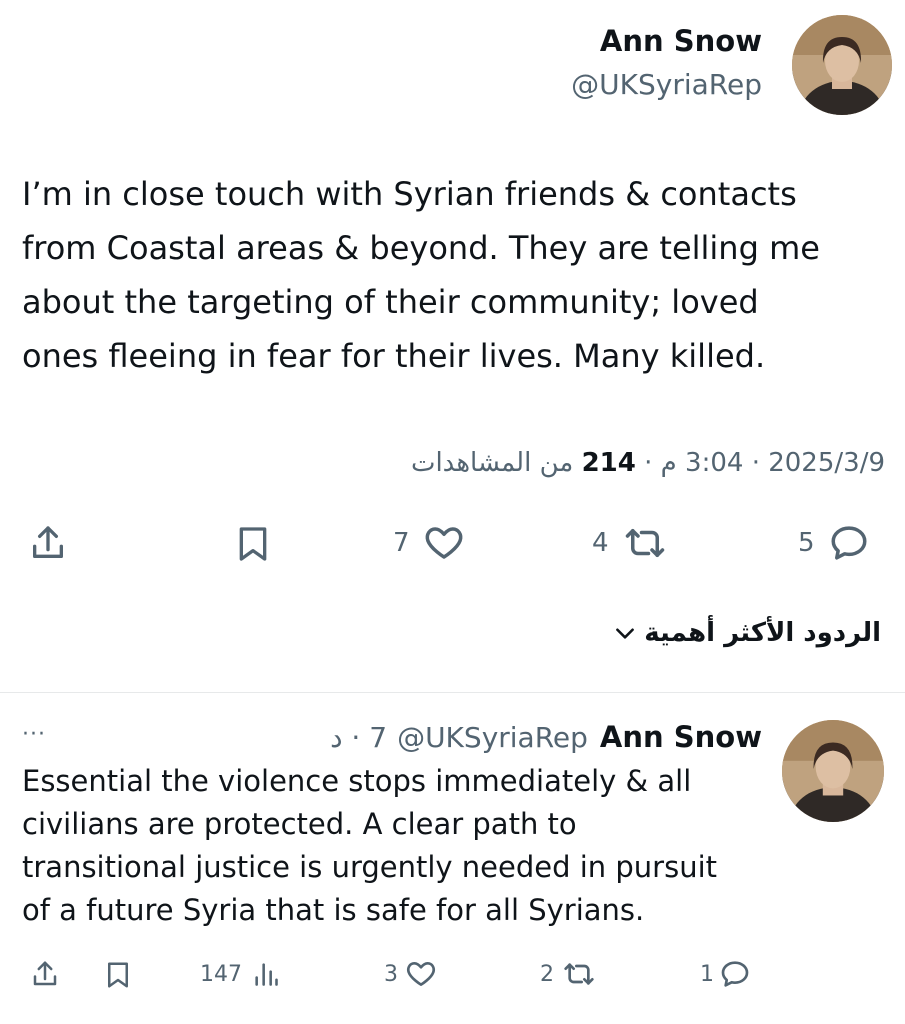 The height and width of the screenshot is (1024, 905). I want to click on author-name: Ann Snow, so click(681, 41).